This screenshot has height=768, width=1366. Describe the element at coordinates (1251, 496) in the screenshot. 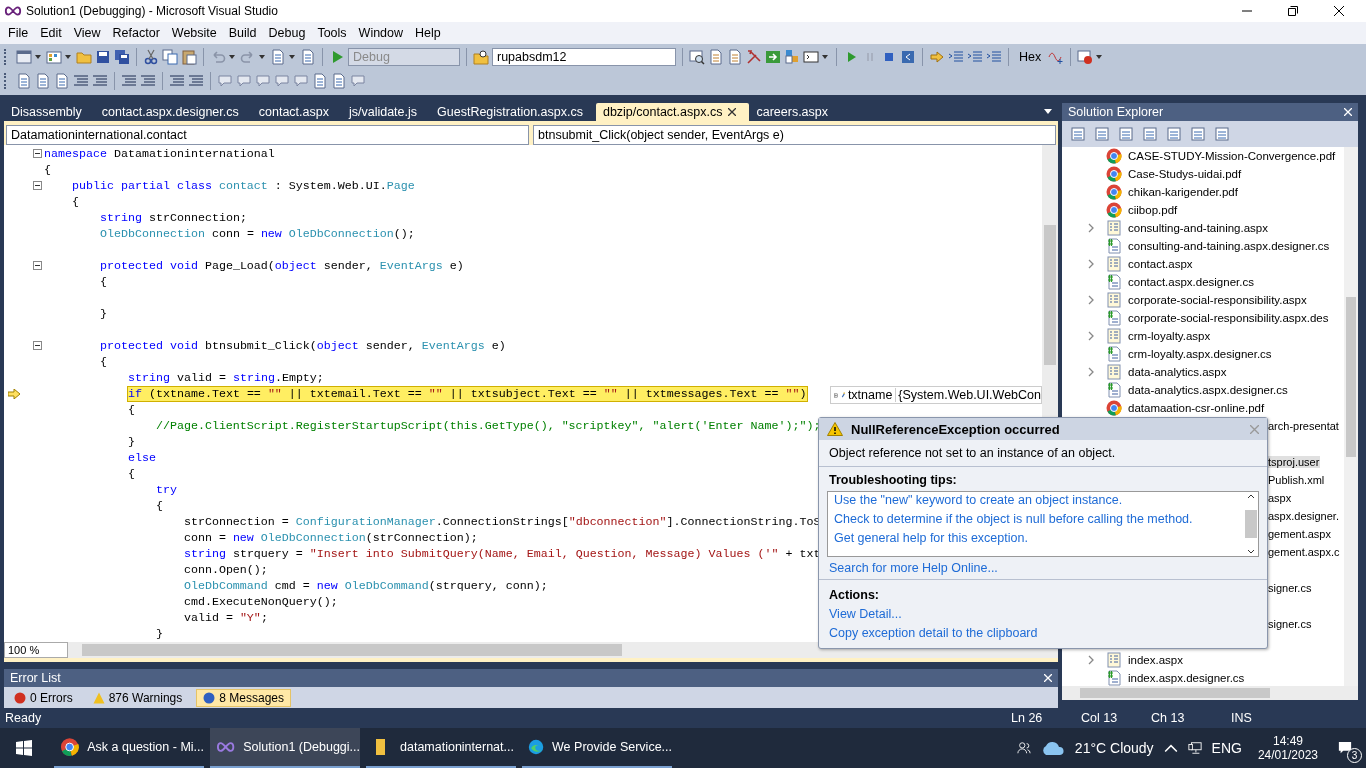

I see `scroll-up-icon` at that location.